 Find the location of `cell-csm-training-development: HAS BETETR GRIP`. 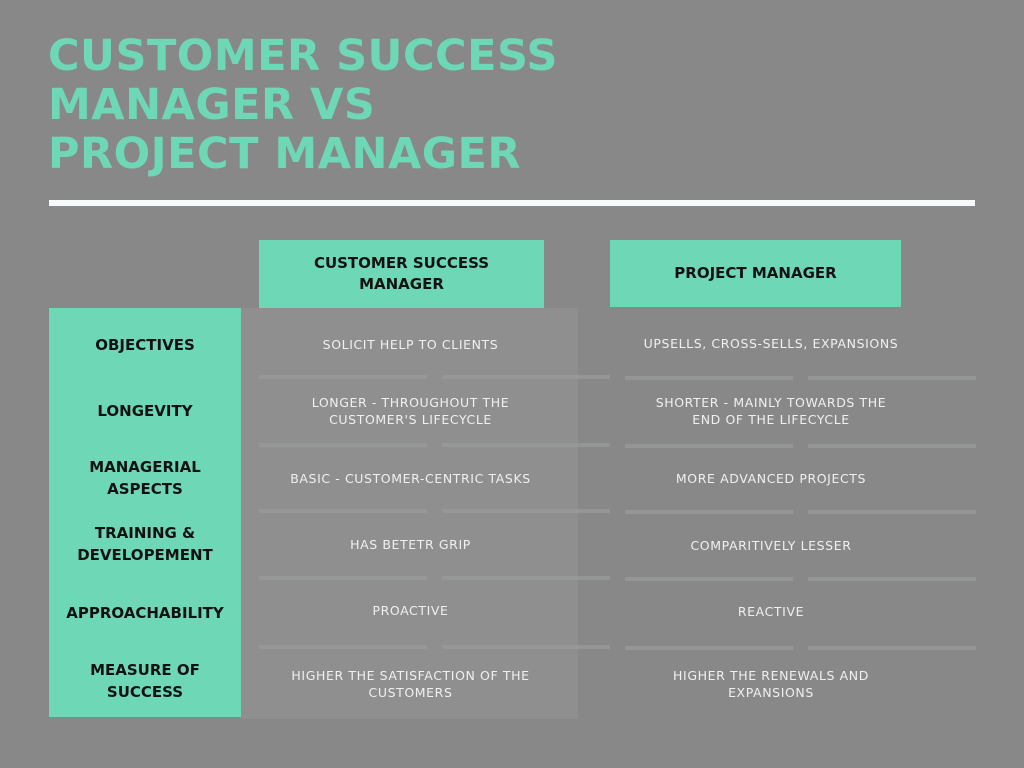

cell-csm-training-development: HAS BETETR GRIP is located at coordinates (410, 544).